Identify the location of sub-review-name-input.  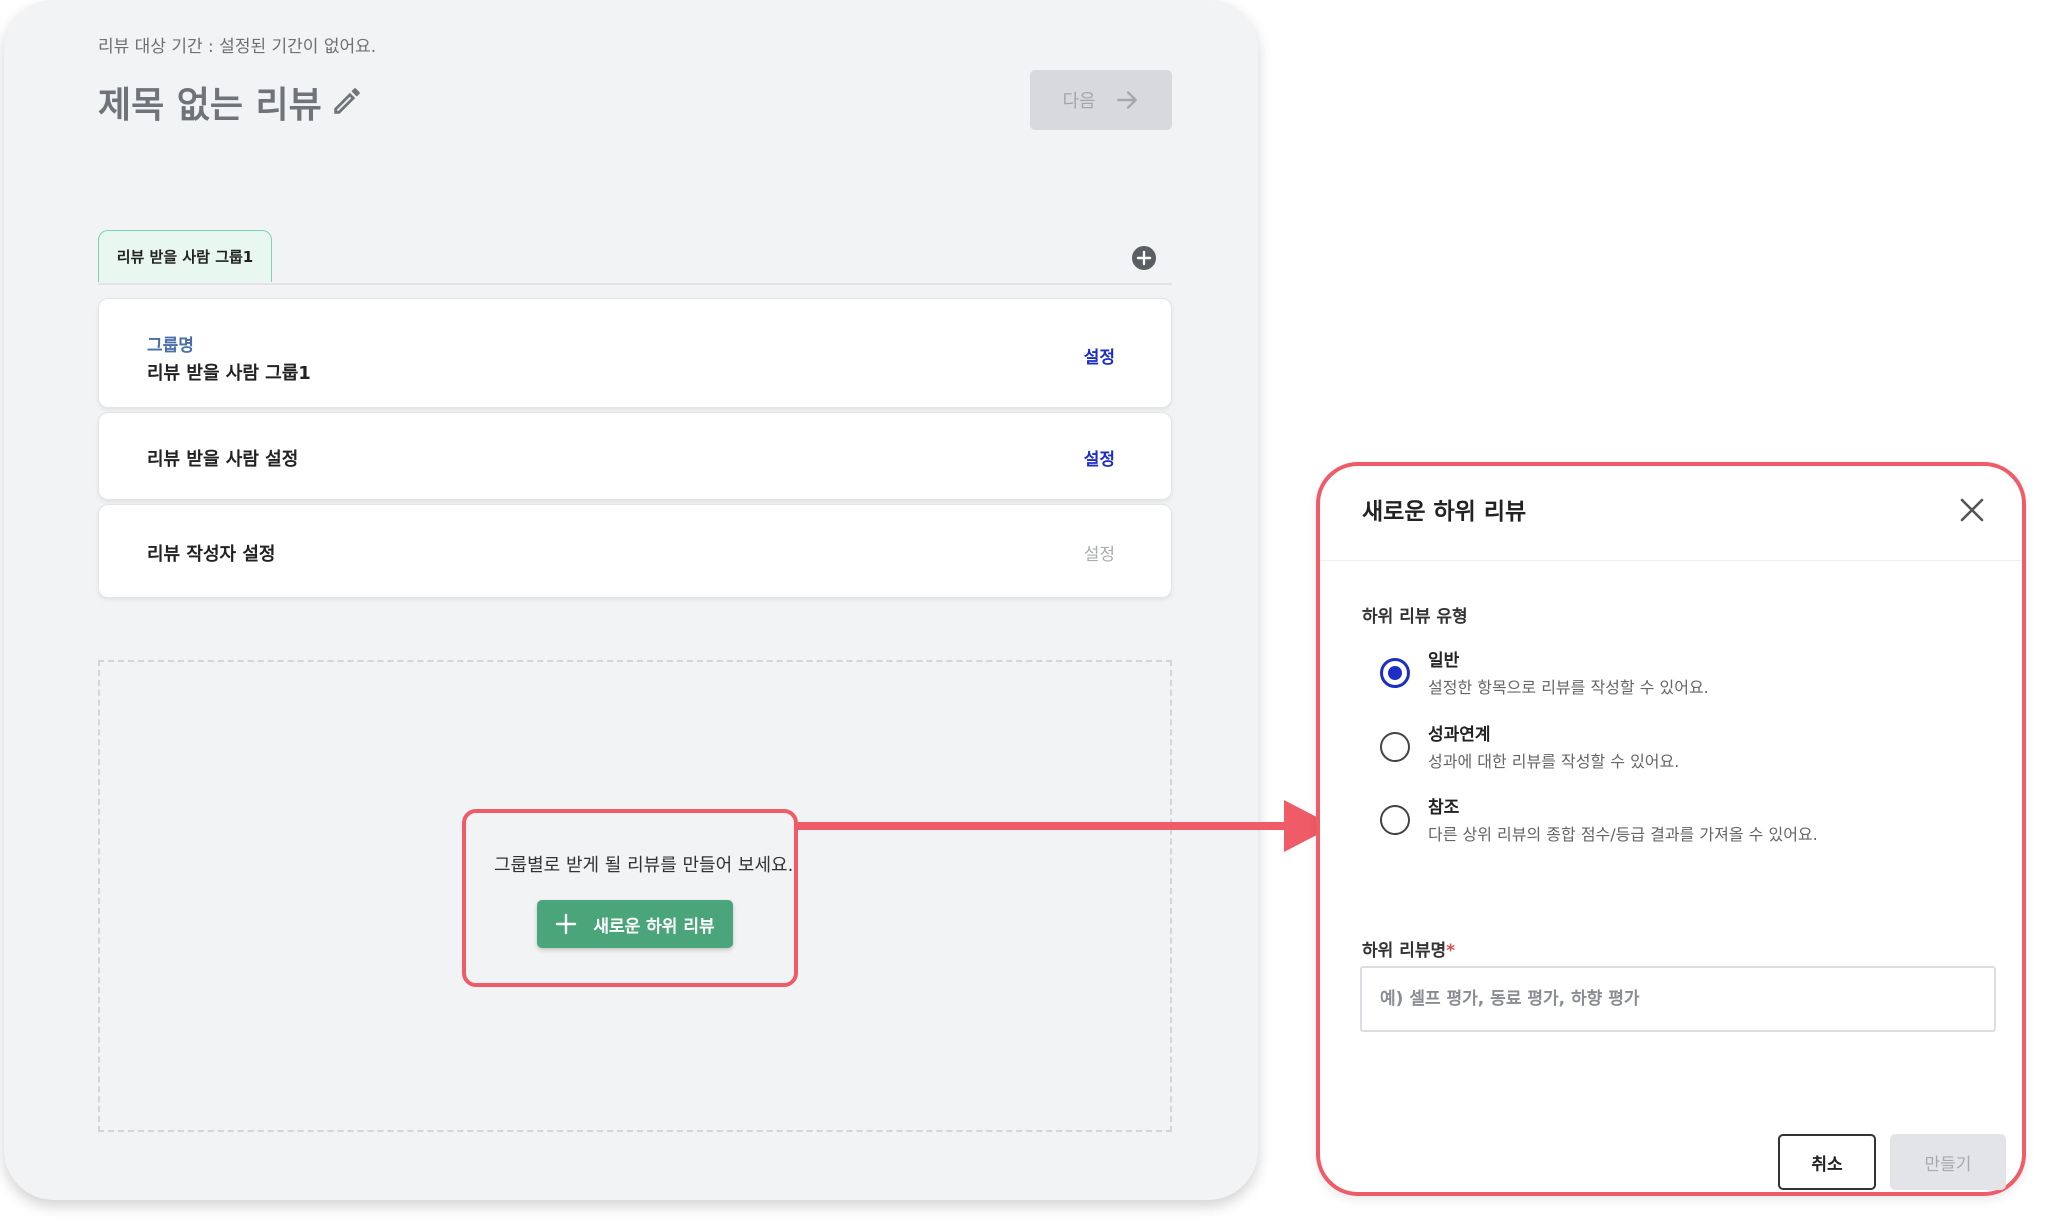
(1678, 999).